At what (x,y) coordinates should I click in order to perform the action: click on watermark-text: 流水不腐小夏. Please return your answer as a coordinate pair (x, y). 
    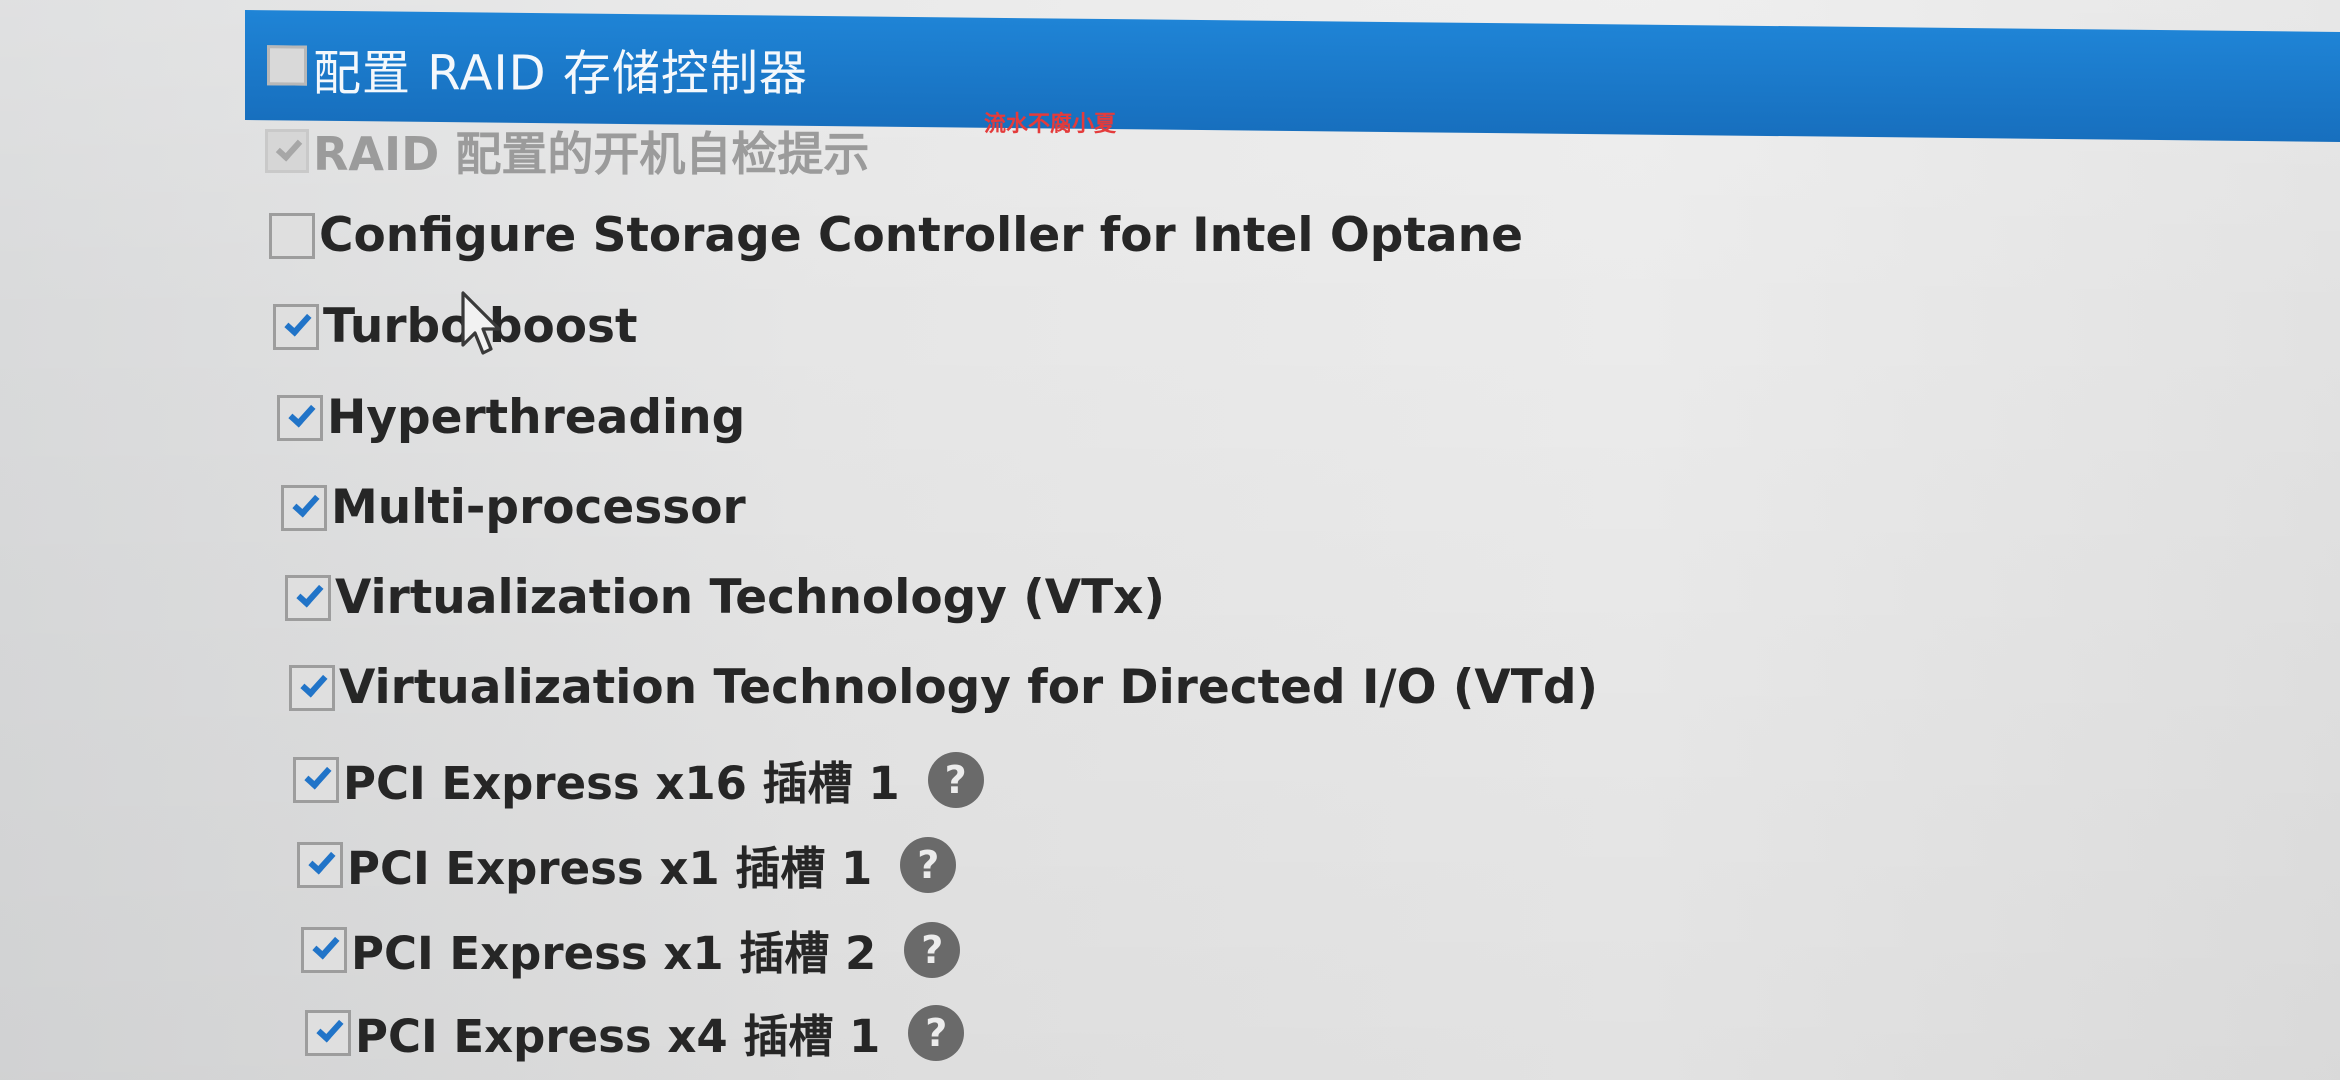
    Looking at the image, I should click on (1050, 124).